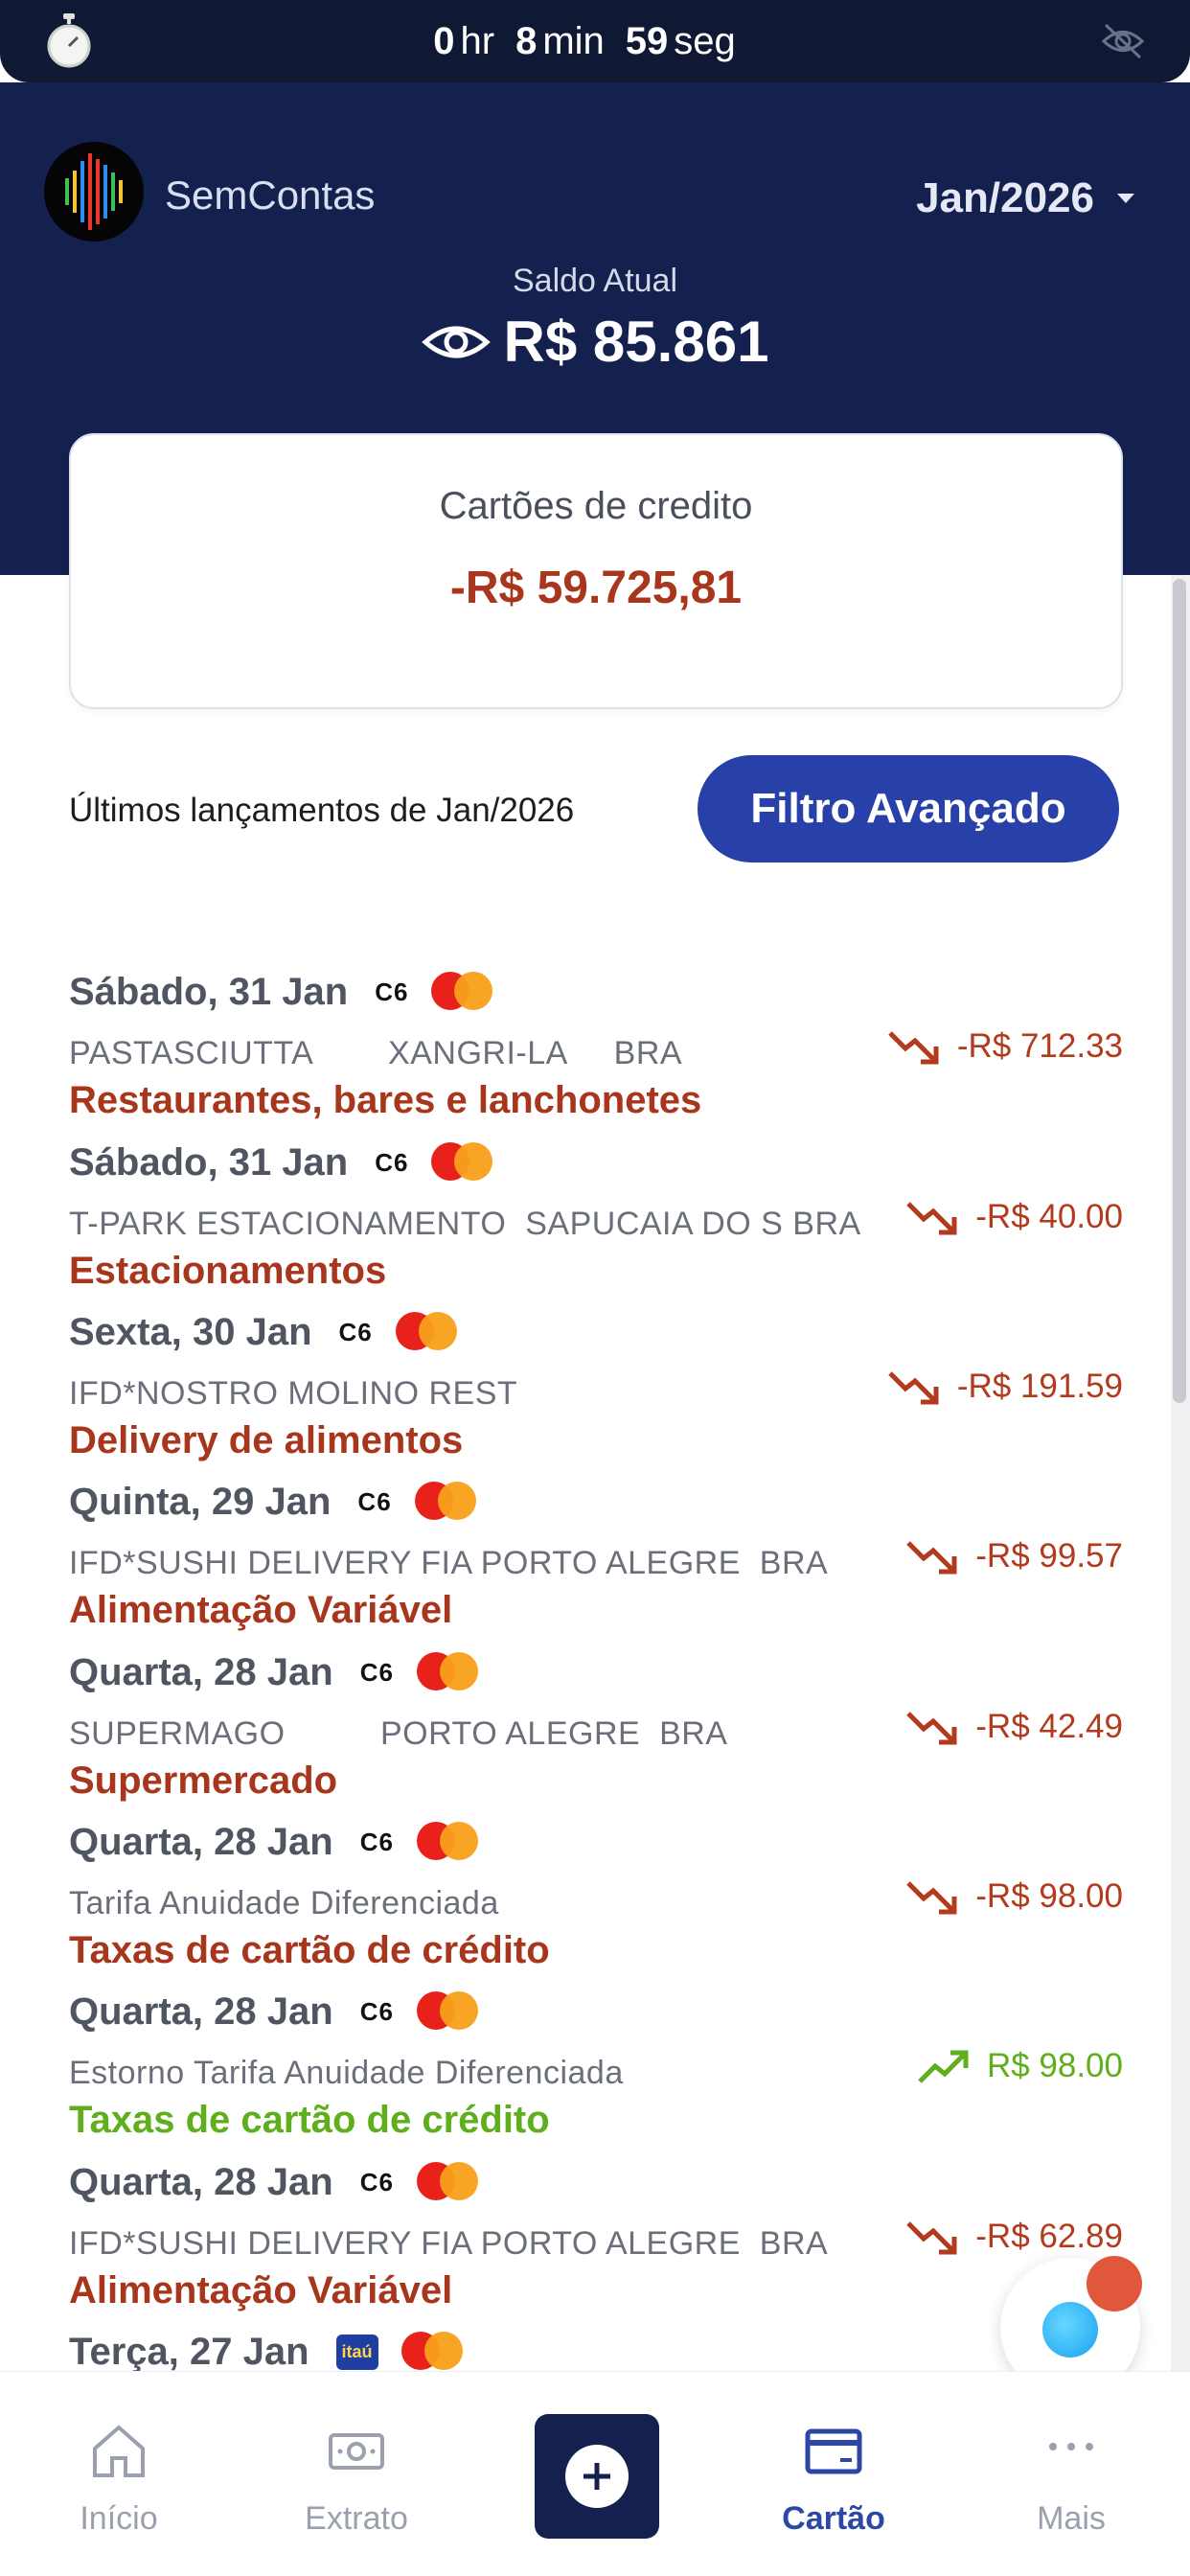  What do you see at coordinates (1123, 41) in the screenshot?
I see `eye-off-icon` at bounding box center [1123, 41].